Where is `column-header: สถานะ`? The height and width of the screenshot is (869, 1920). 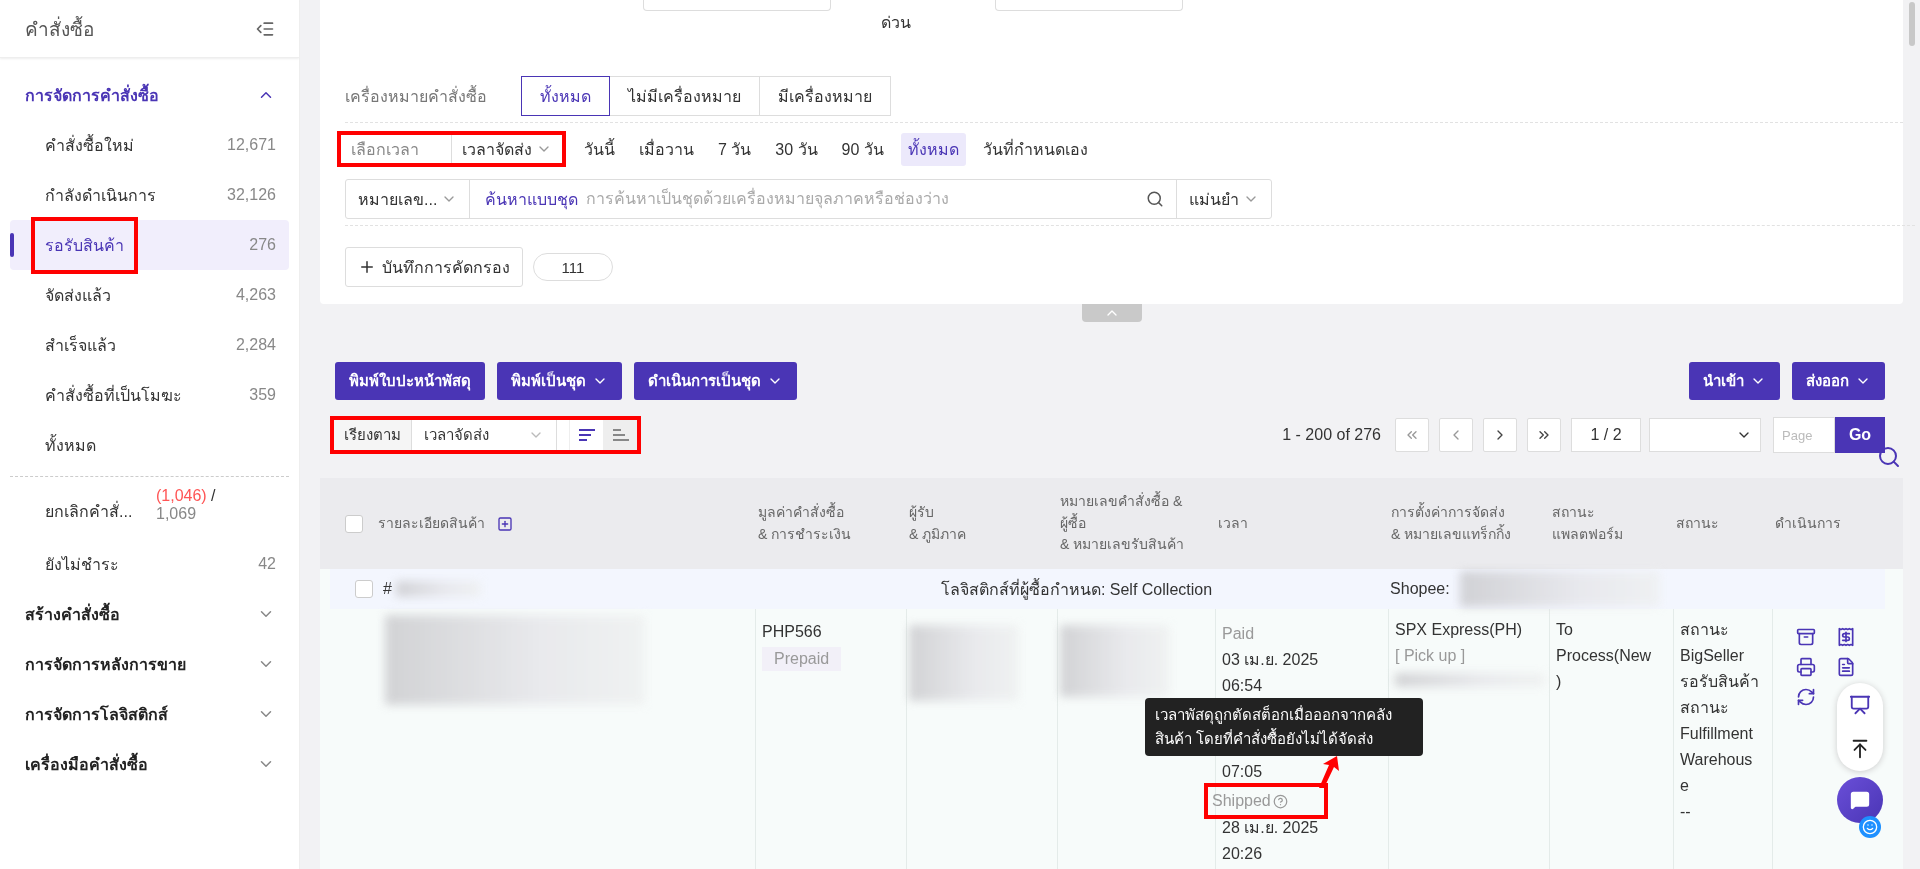 column-header: สถานะ is located at coordinates (1697, 523).